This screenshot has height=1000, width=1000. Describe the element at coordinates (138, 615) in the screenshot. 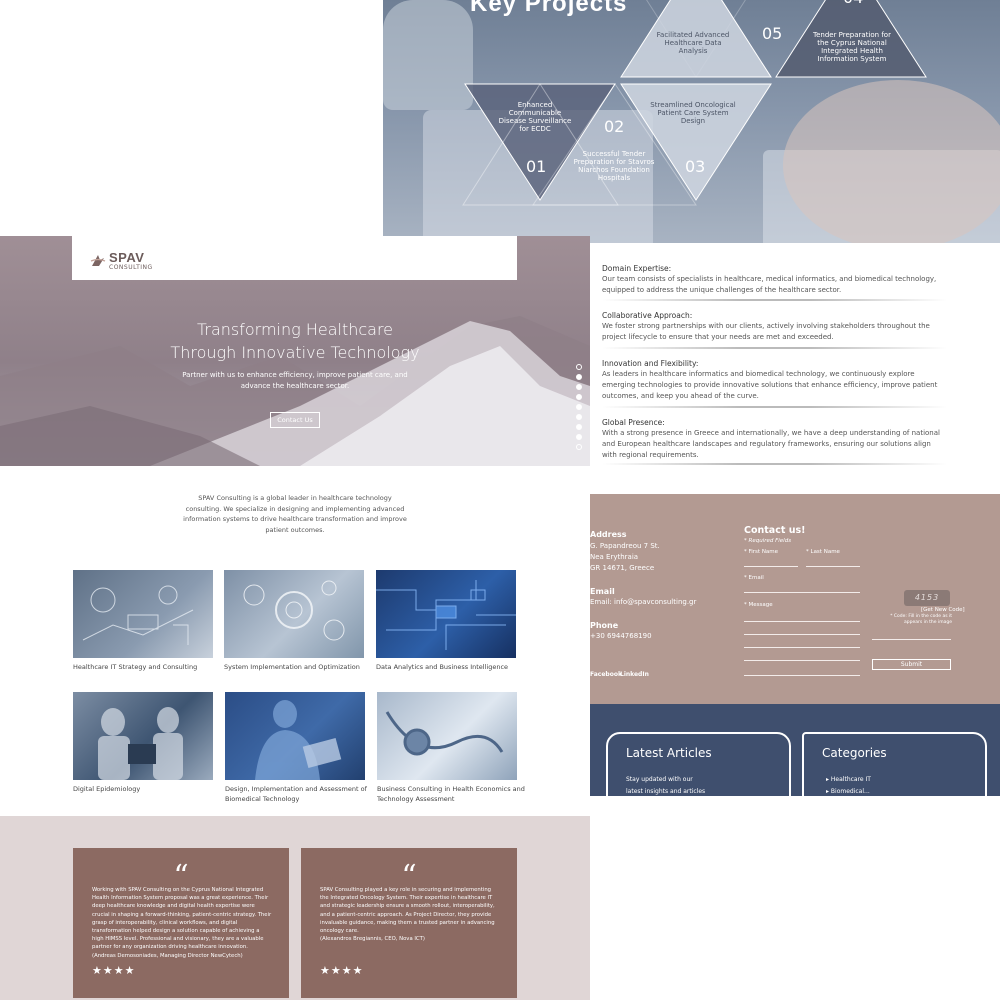

I see `strategy-sketch-icon` at that location.